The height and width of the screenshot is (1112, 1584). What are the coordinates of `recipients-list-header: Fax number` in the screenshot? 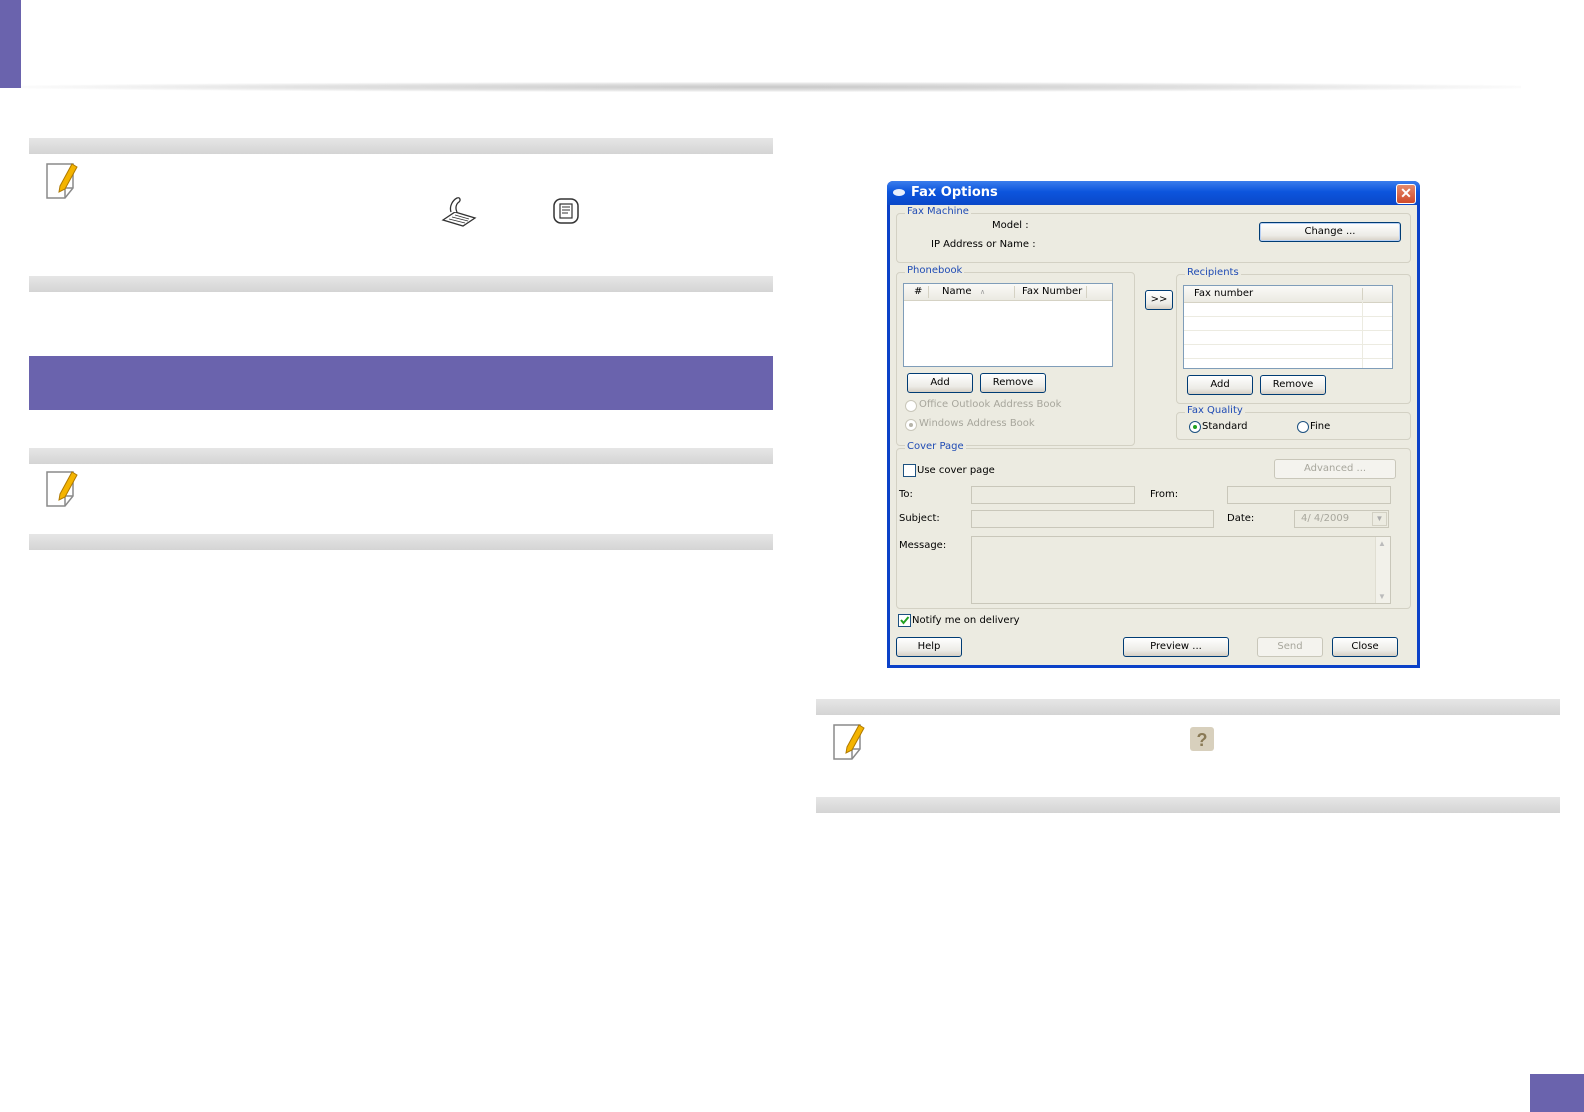 It's located at (1288, 294).